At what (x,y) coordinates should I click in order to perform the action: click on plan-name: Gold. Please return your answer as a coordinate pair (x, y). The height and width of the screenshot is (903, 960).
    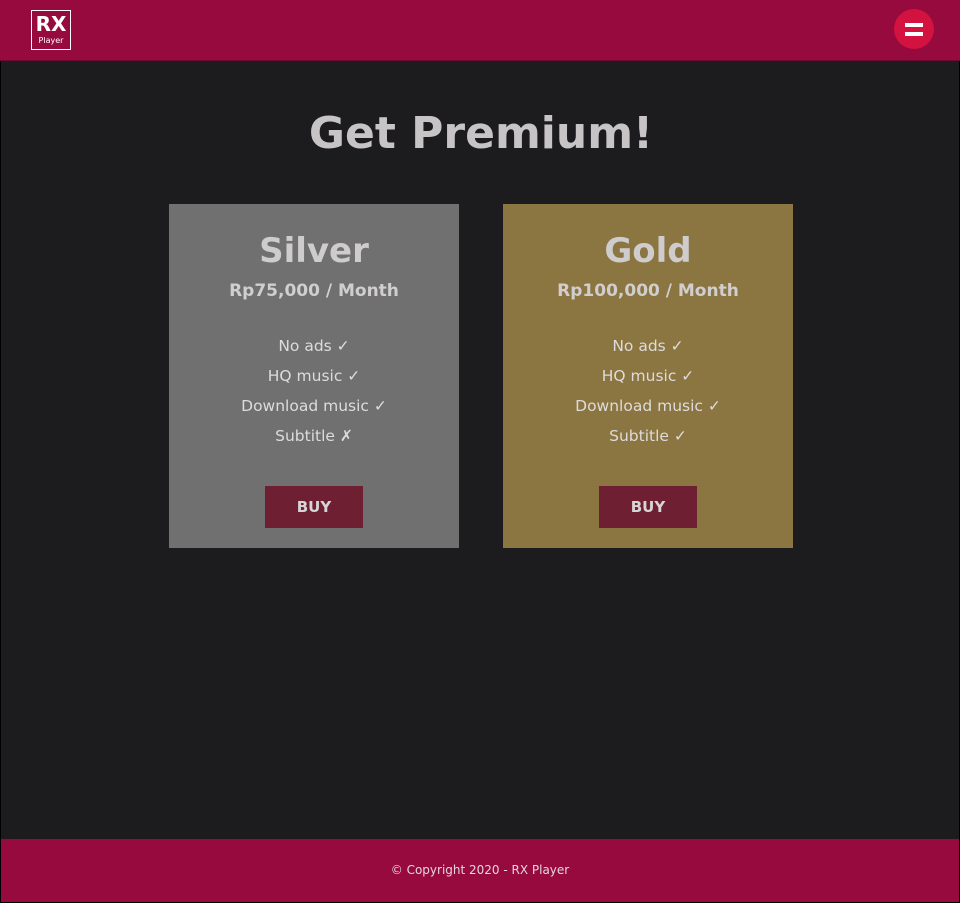
    Looking at the image, I should click on (648, 251).